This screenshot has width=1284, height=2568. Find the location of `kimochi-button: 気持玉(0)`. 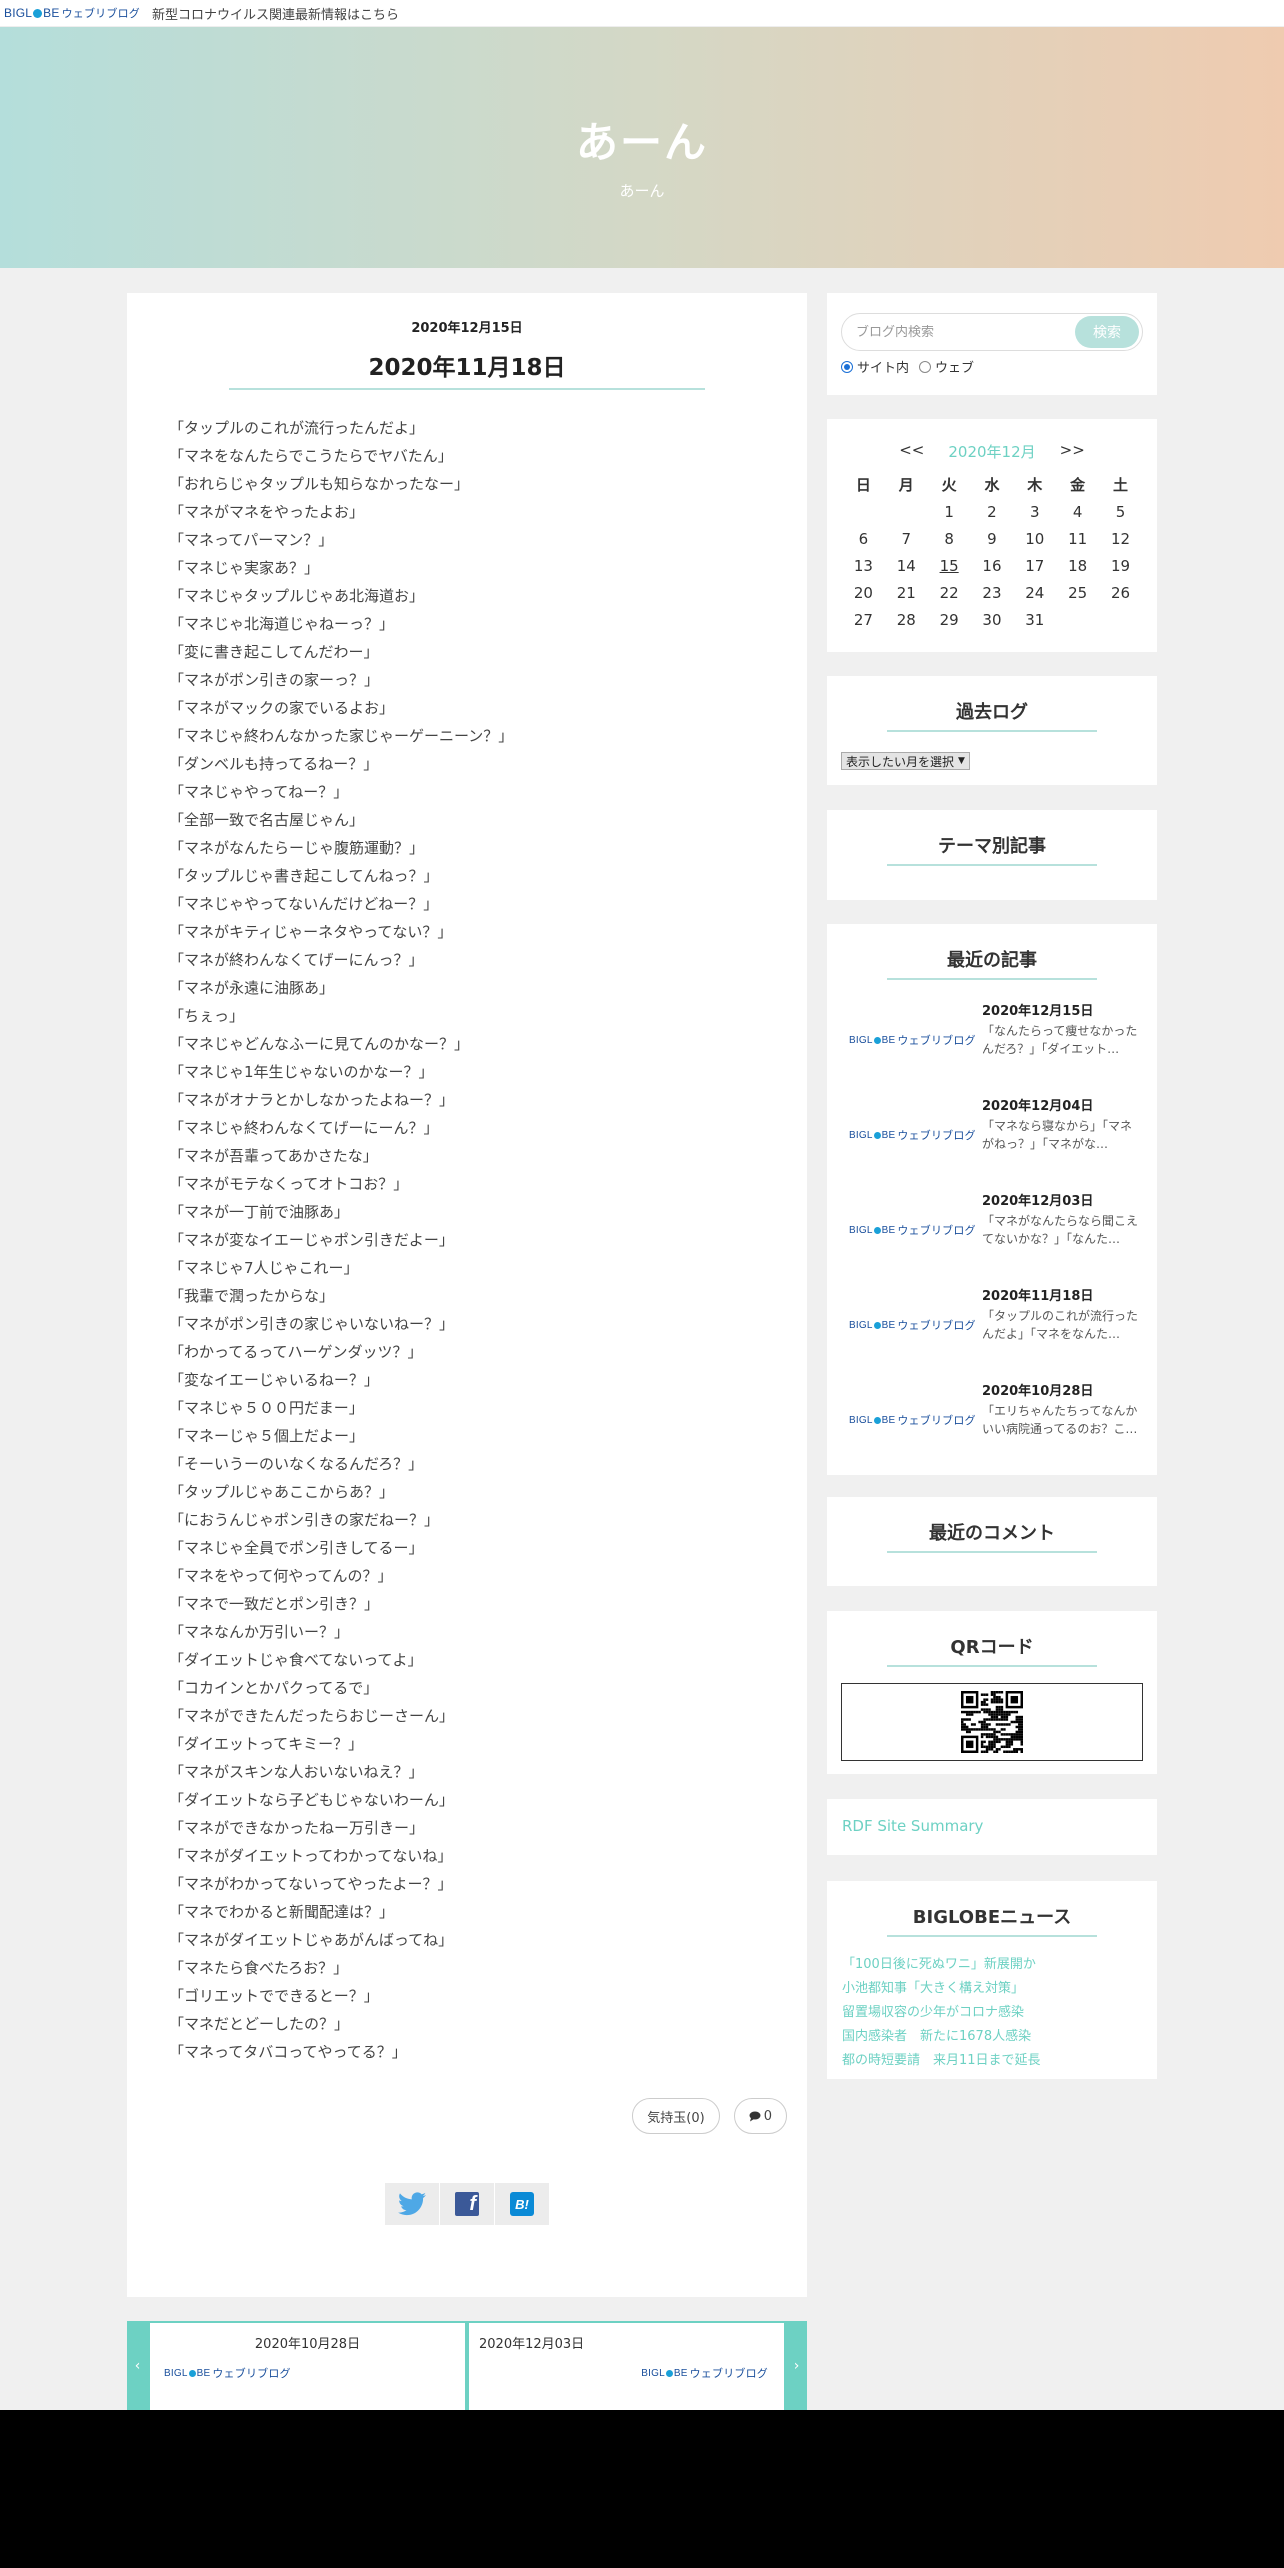

kimochi-button: 気持玉(0) is located at coordinates (676, 2116).